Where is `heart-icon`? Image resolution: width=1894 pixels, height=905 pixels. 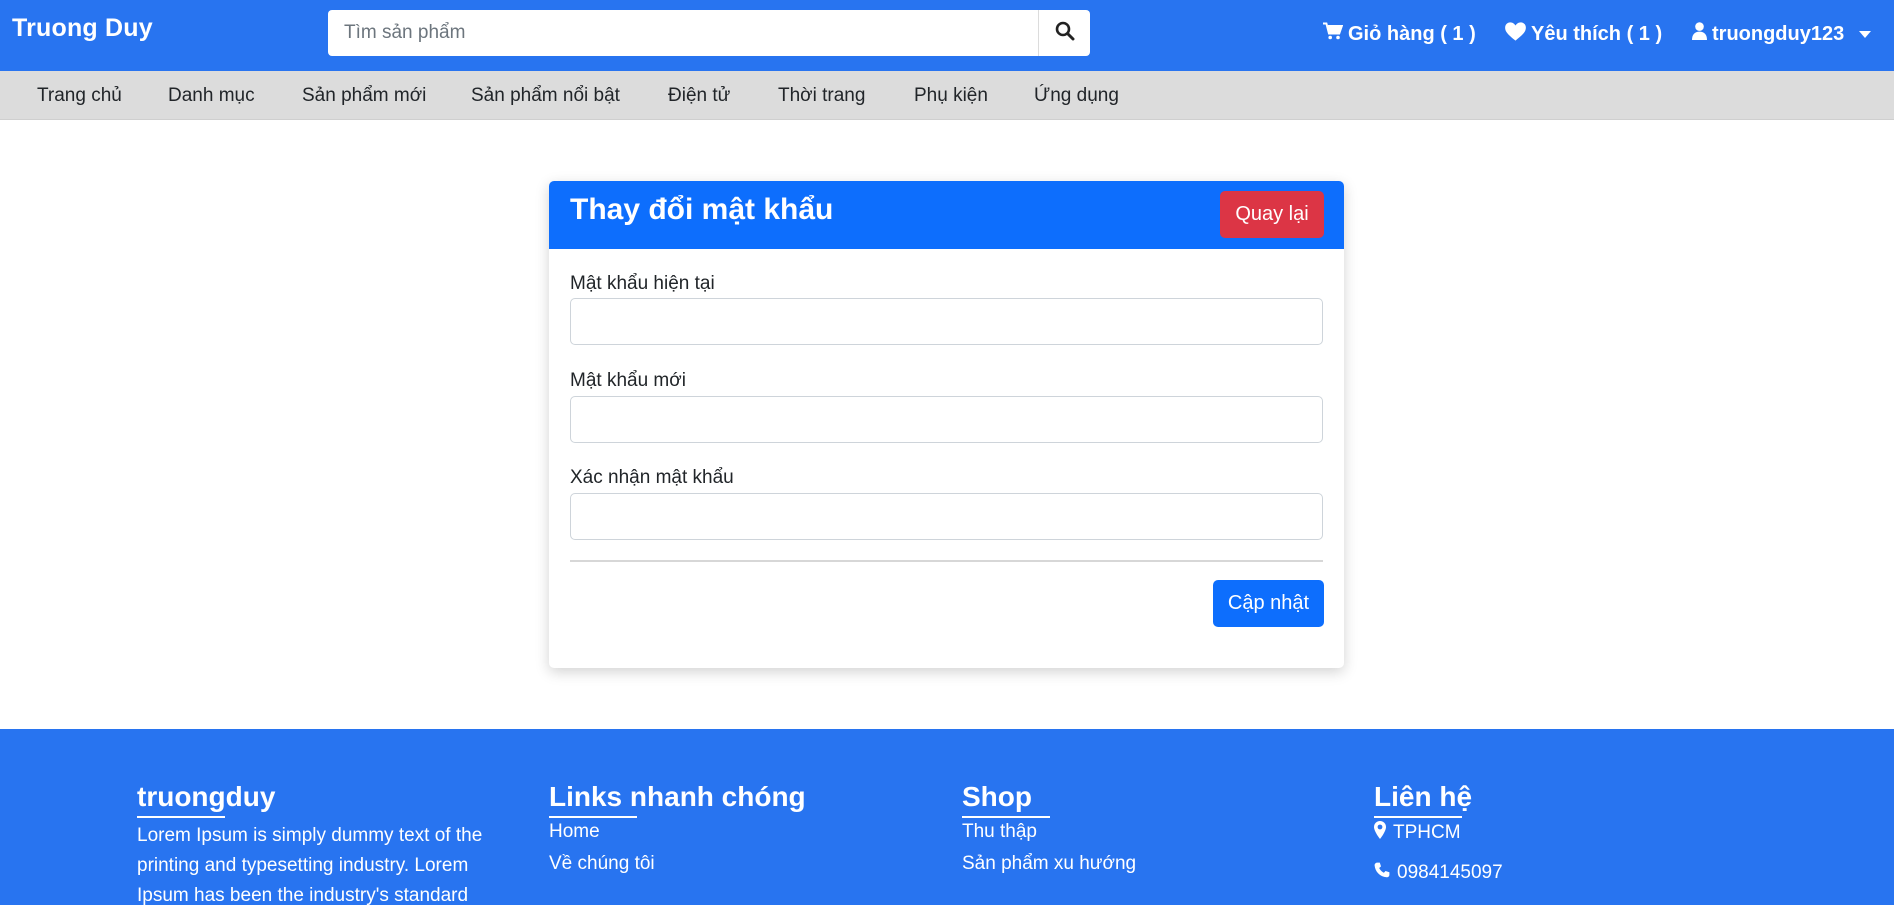
heart-icon is located at coordinates (1515, 34).